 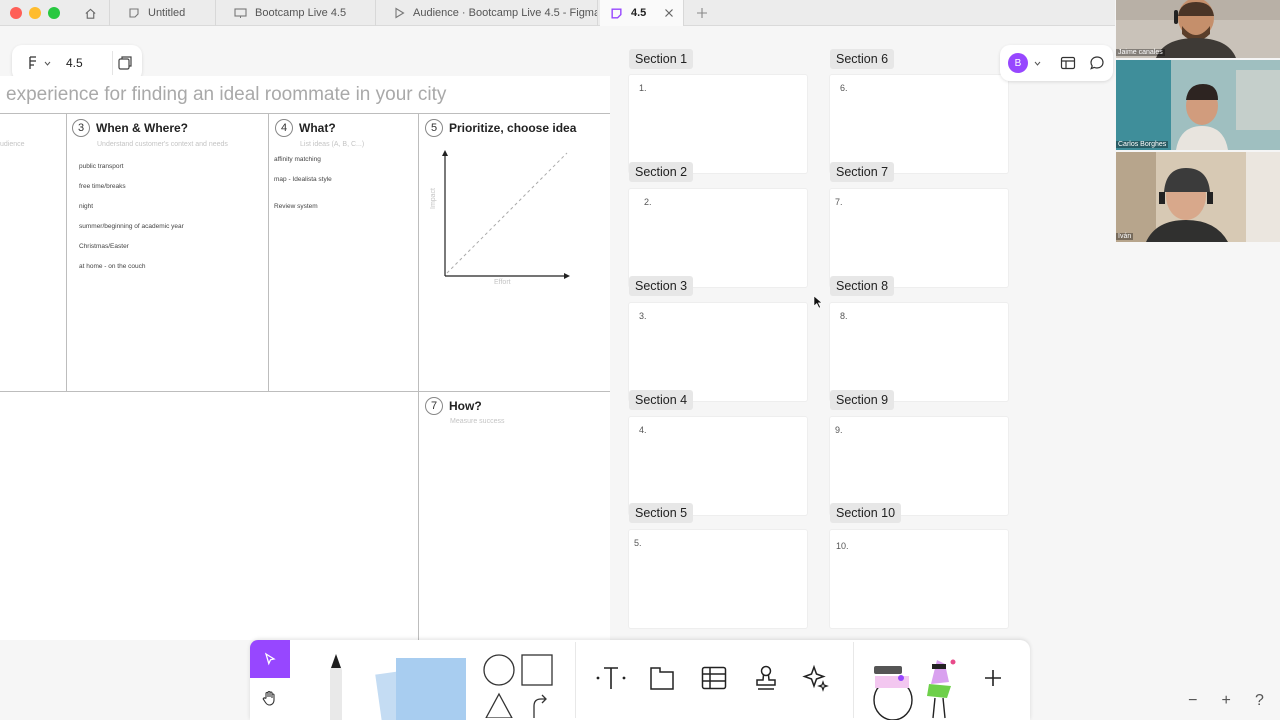 I want to click on note-item: at home - on the couch, so click(x=112, y=266).